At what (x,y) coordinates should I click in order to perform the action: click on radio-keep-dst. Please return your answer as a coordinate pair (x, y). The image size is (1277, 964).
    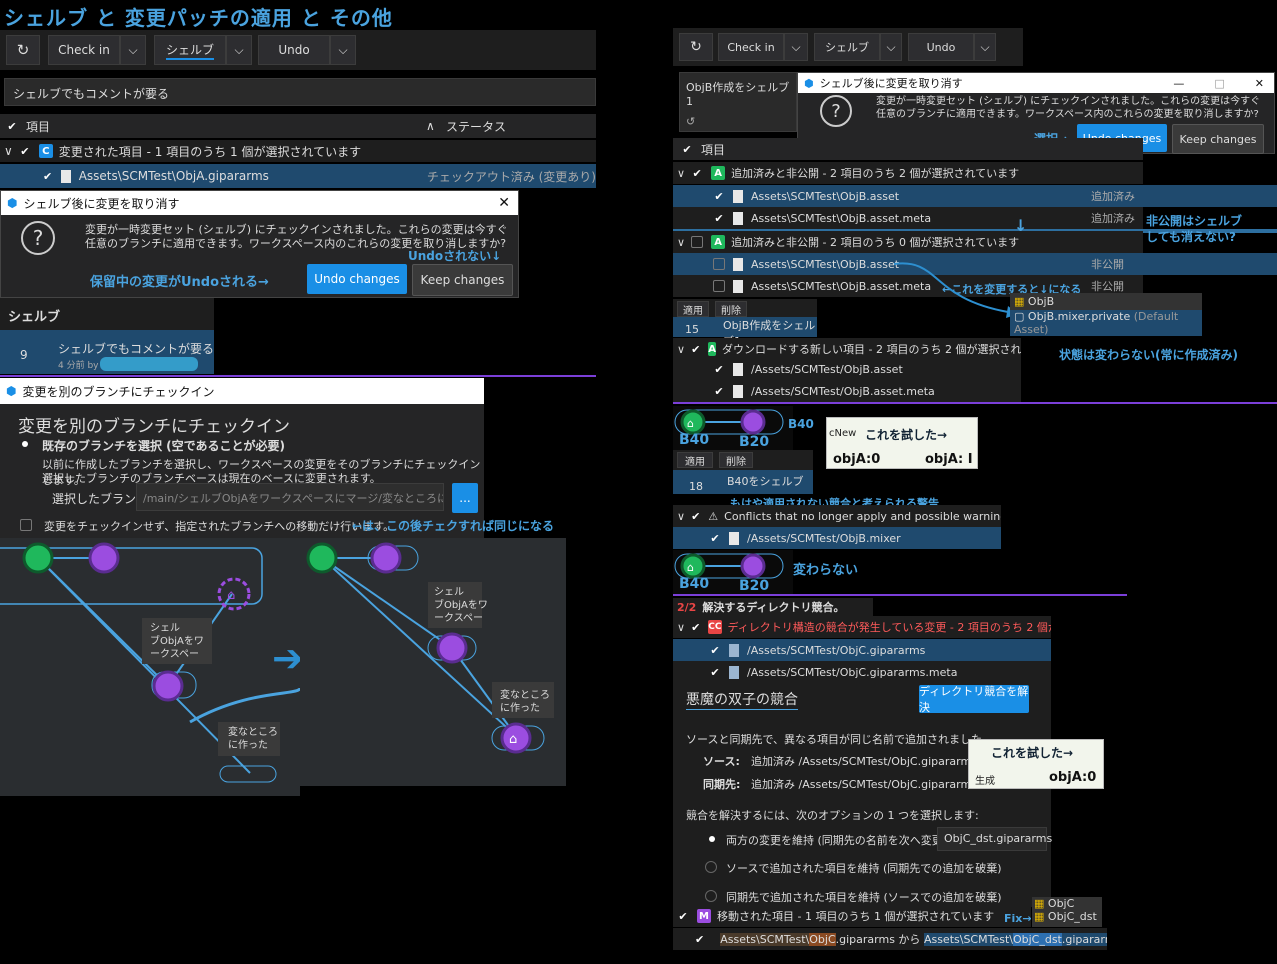
    Looking at the image, I should click on (711, 896).